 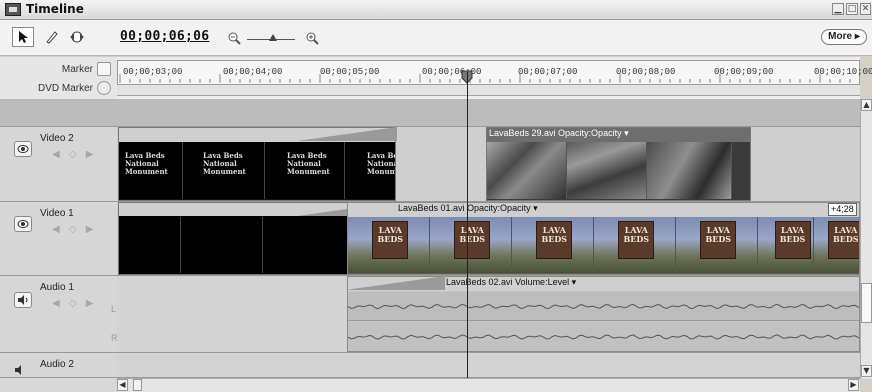 I want to click on playhead-line, so click(x=467, y=225).